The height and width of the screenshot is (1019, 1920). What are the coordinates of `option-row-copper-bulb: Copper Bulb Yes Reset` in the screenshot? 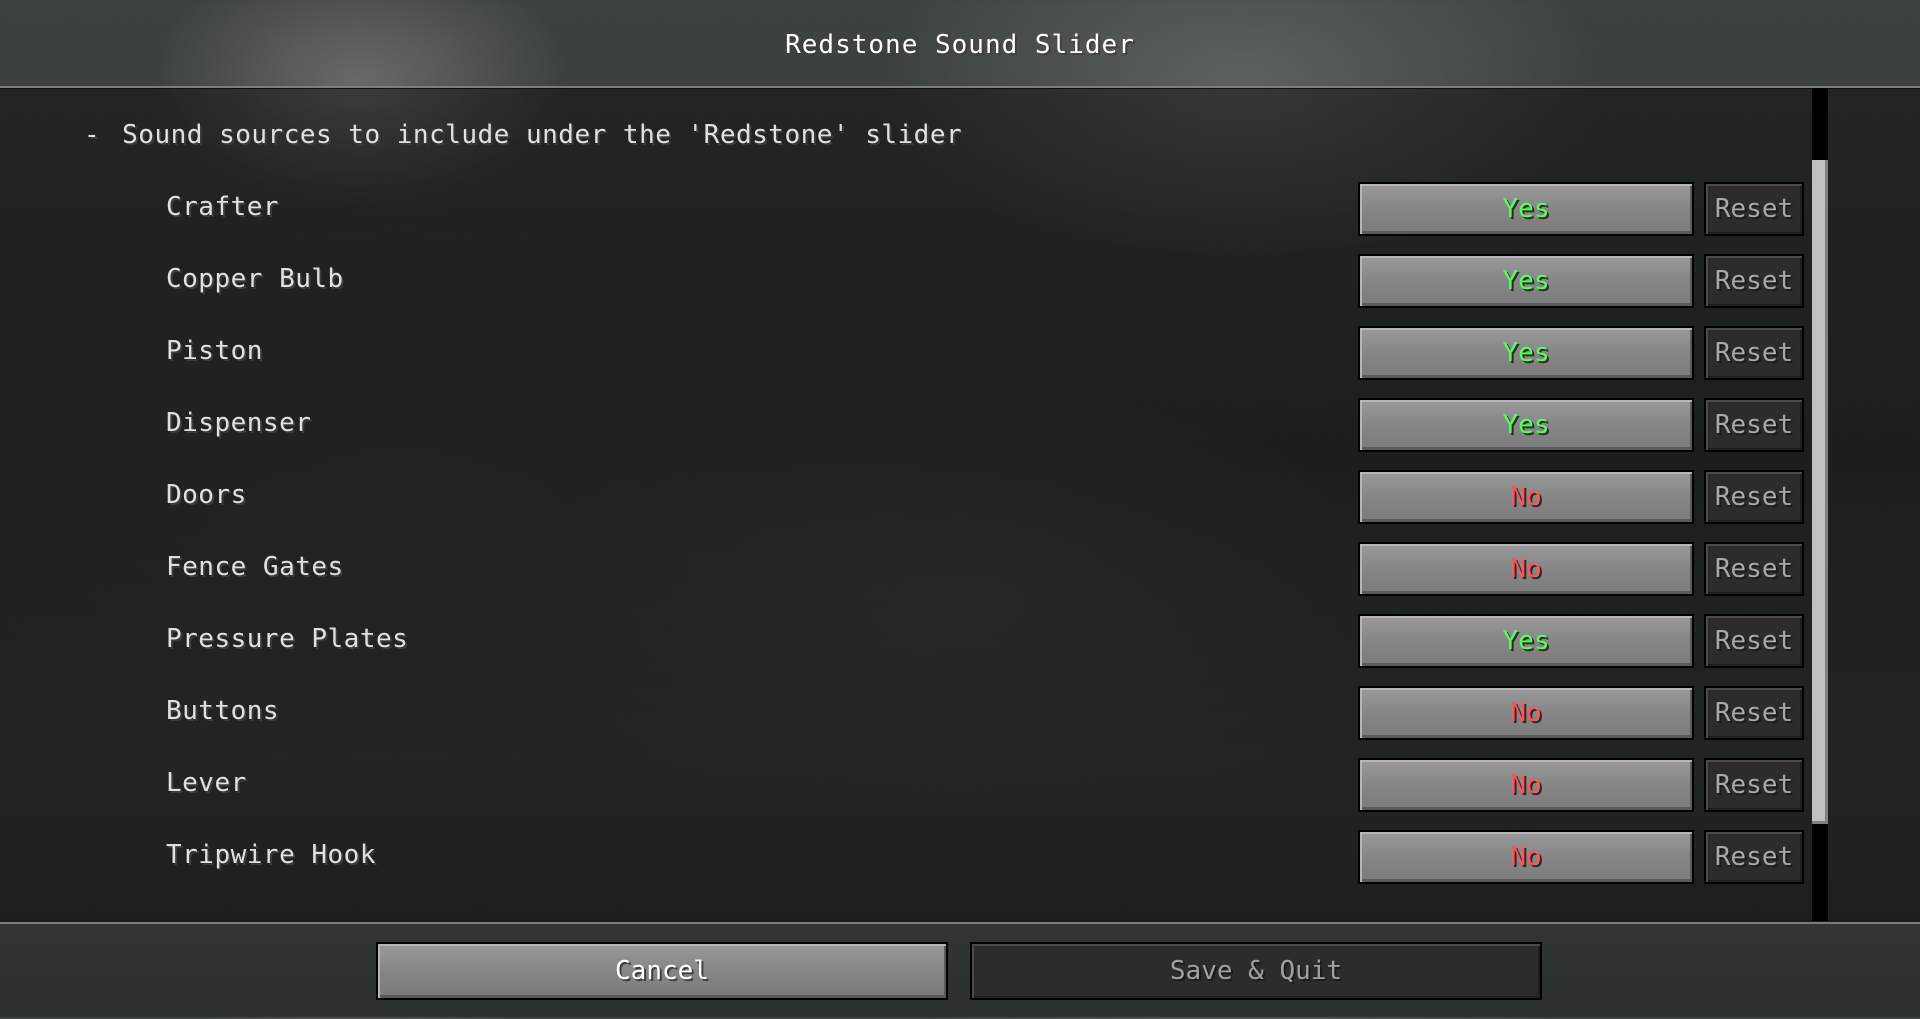 It's located at (905, 284).